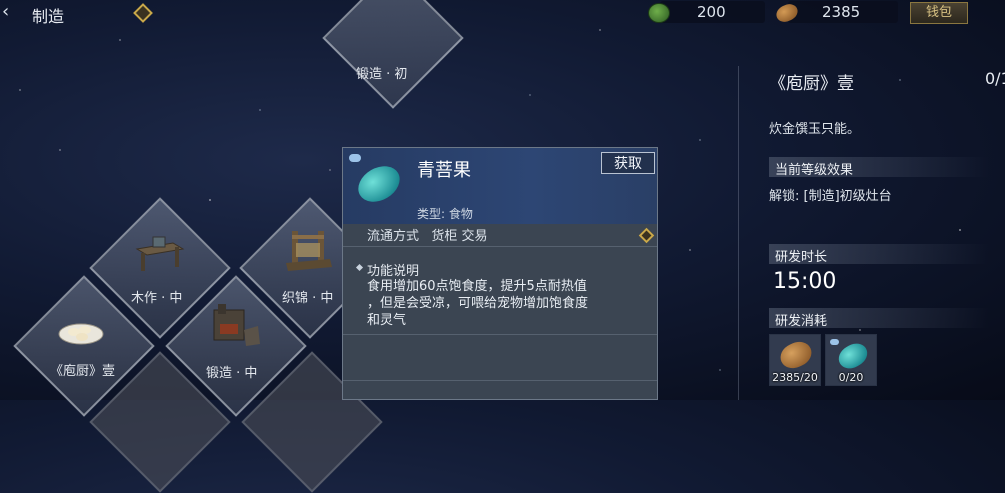 This screenshot has width=1005, height=493. What do you see at coordinates (393, 271) in the screenshot?
I see `function-title: 功能说明` at bounding box center [393, 271].